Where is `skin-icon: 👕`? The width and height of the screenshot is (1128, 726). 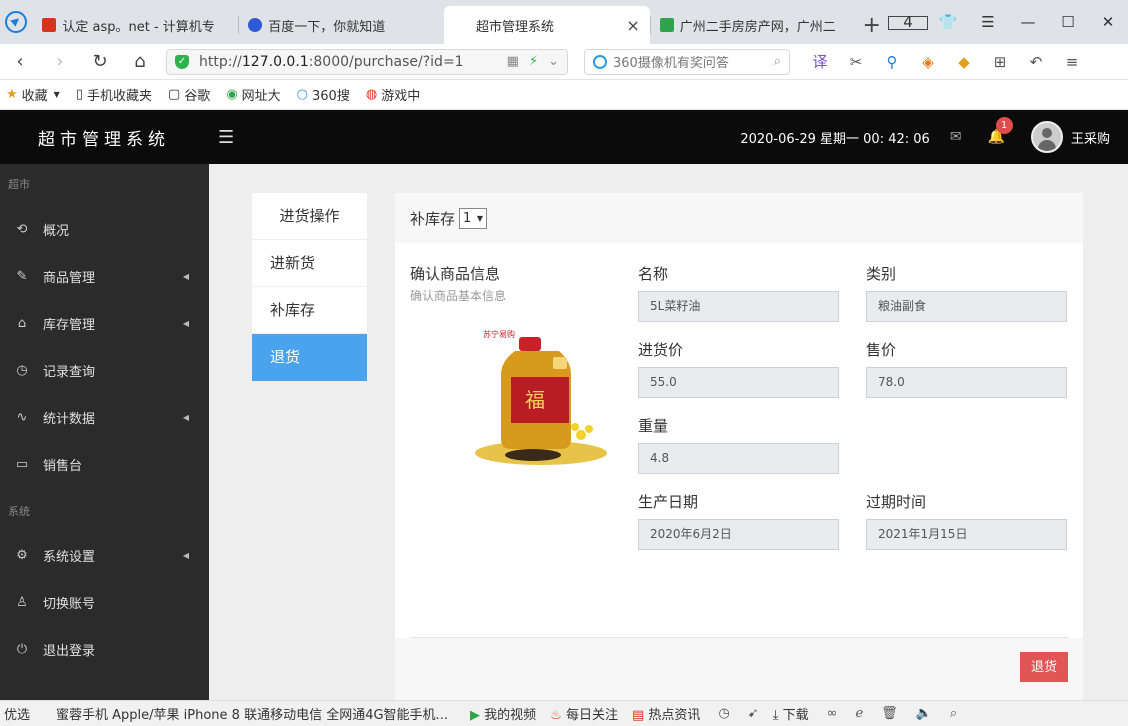
skin-icon: 👕 is located at coordinates (948, 22).